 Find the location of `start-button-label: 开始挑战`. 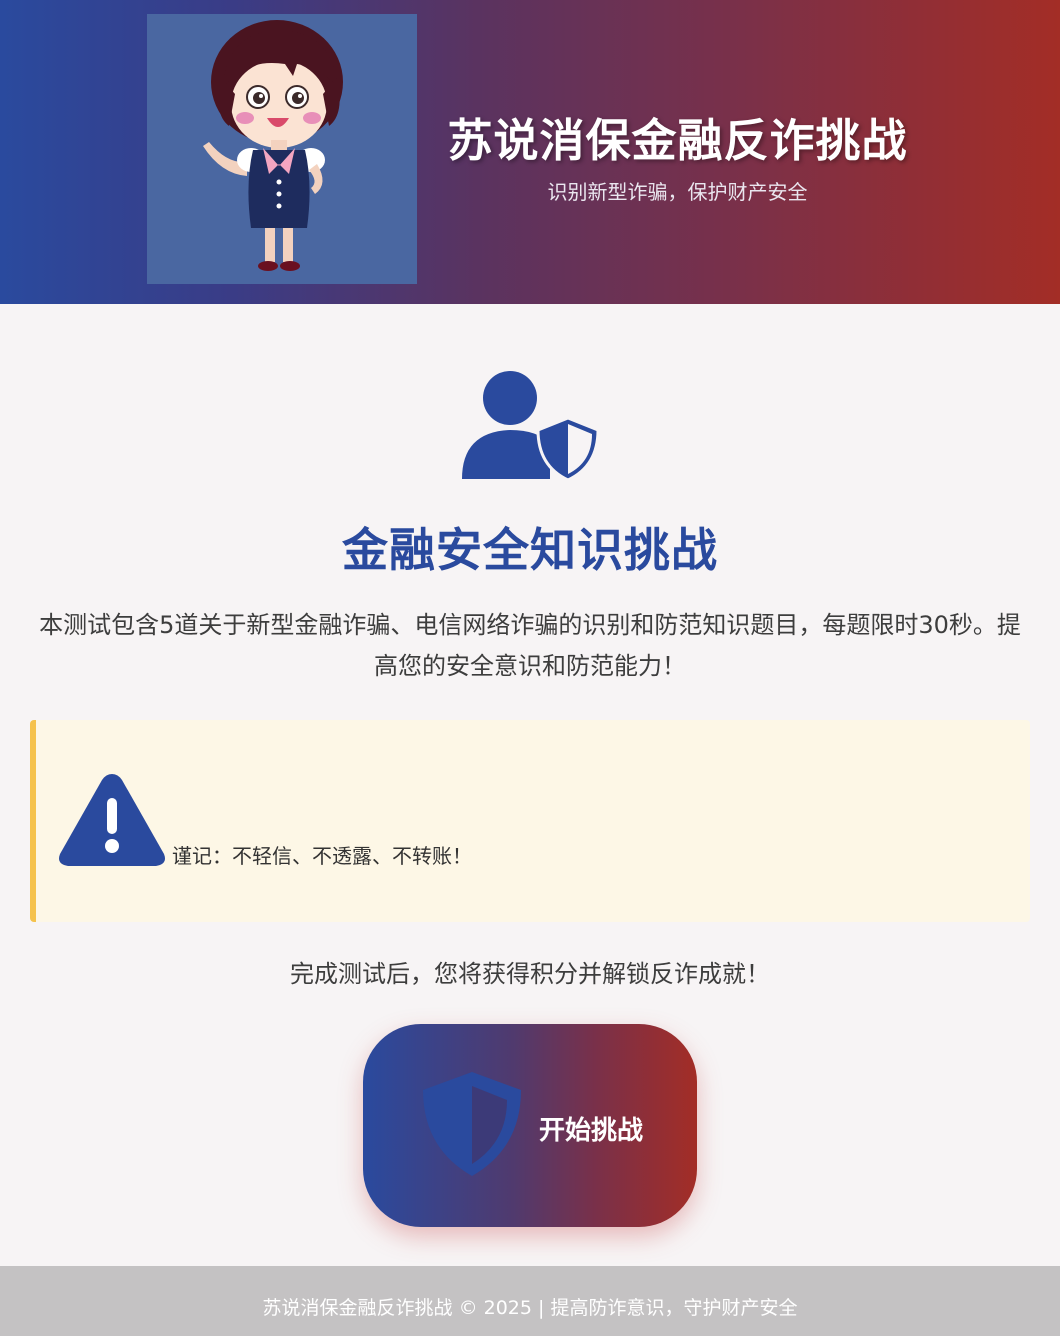

start-button-label: 开始挑战 is located at coordinates (591, 1130).